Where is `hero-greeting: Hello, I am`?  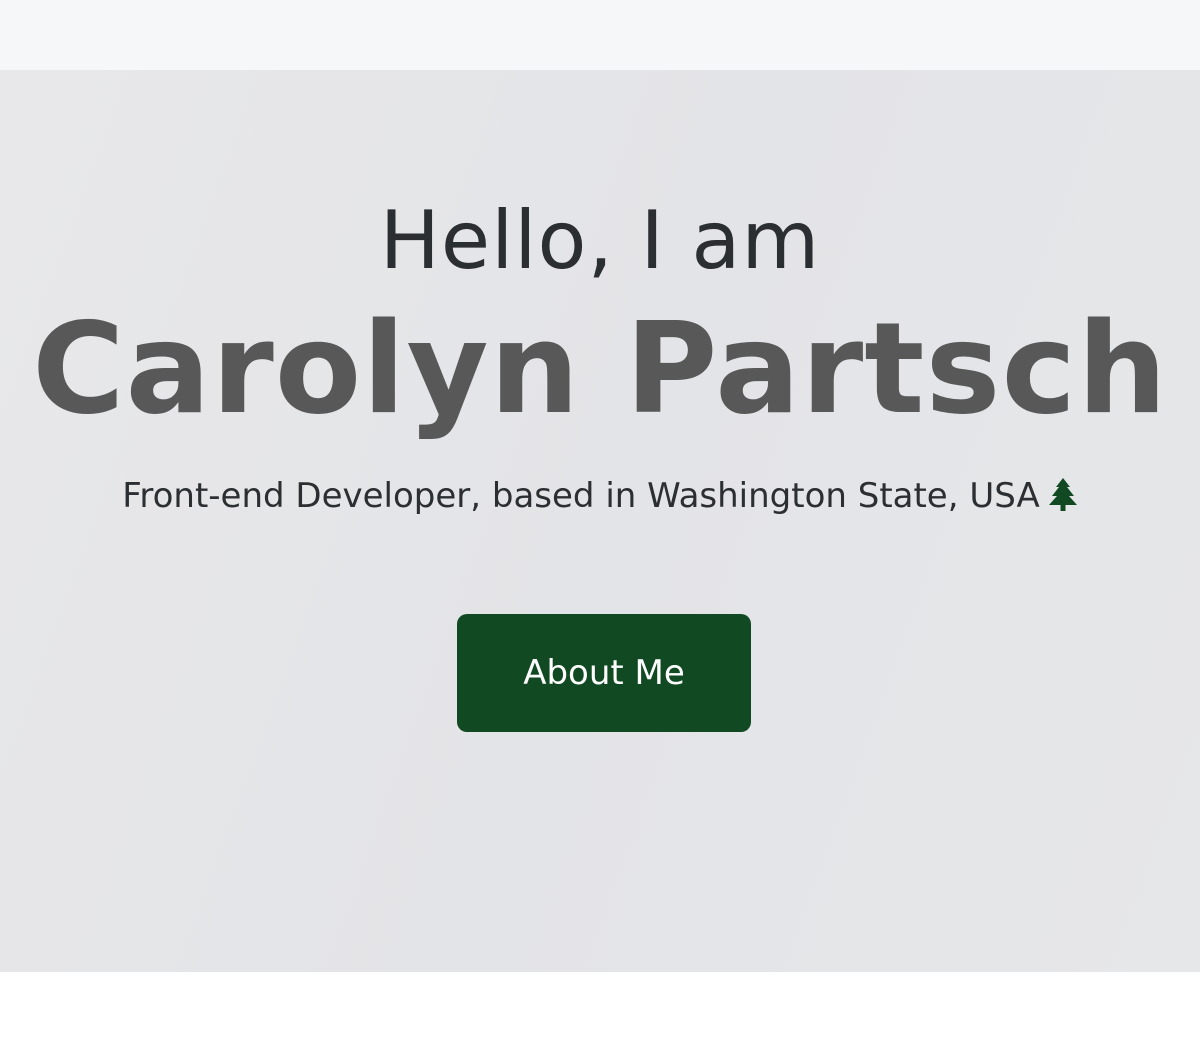 hero-greeting: Hello, I am is located at coordinates (600, 240).